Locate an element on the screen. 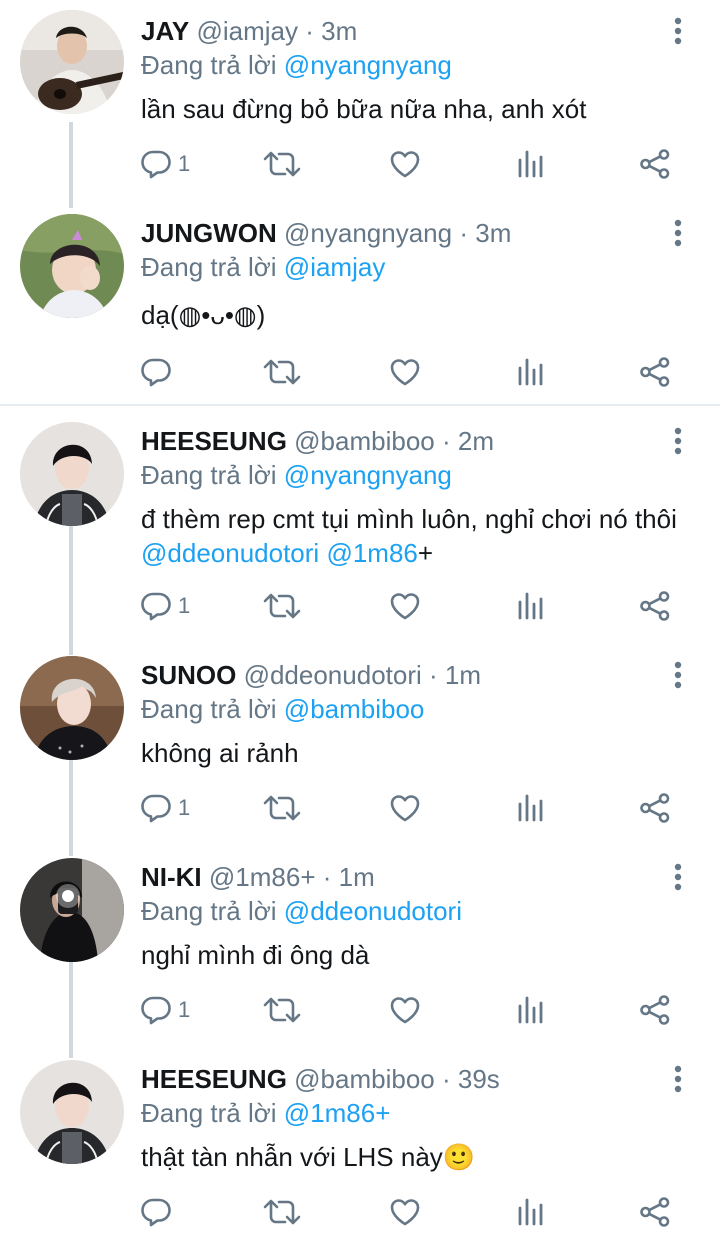  replying-to: Đang trả lời @1m86+ is located at coordinates (265, 1113).